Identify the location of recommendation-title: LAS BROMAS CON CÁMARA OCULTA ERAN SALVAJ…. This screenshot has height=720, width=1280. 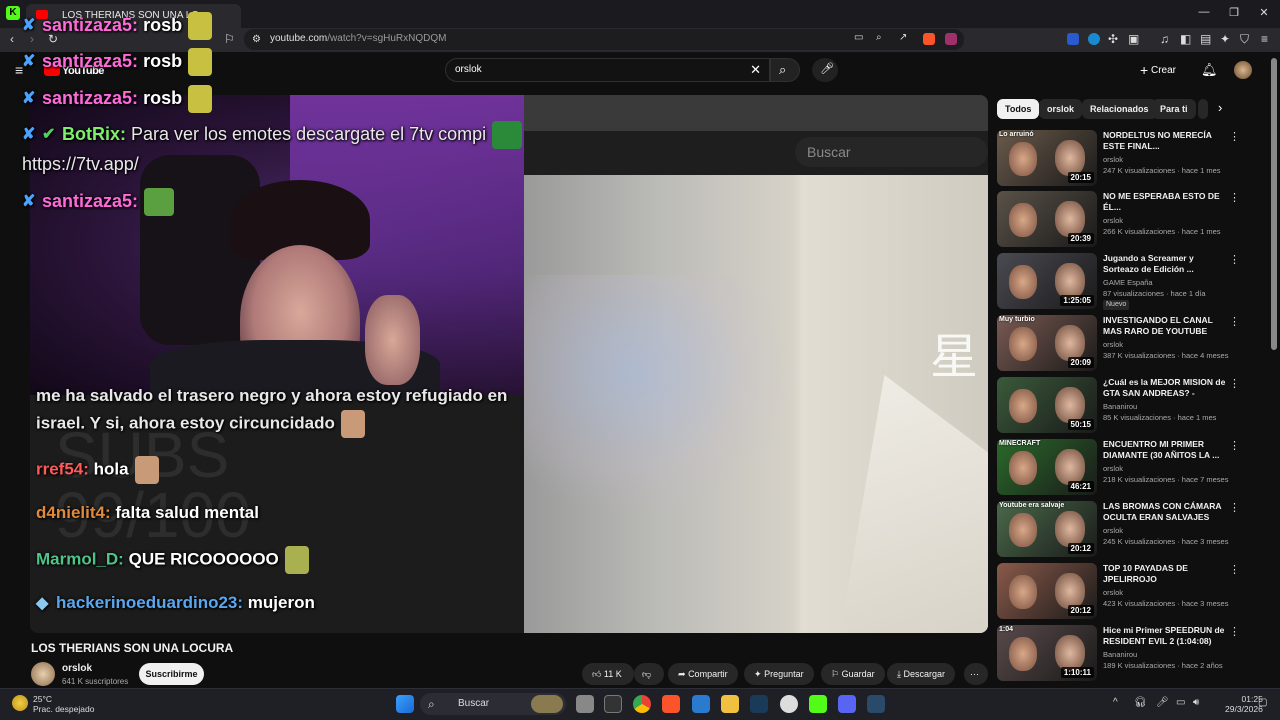
(1165, 512).